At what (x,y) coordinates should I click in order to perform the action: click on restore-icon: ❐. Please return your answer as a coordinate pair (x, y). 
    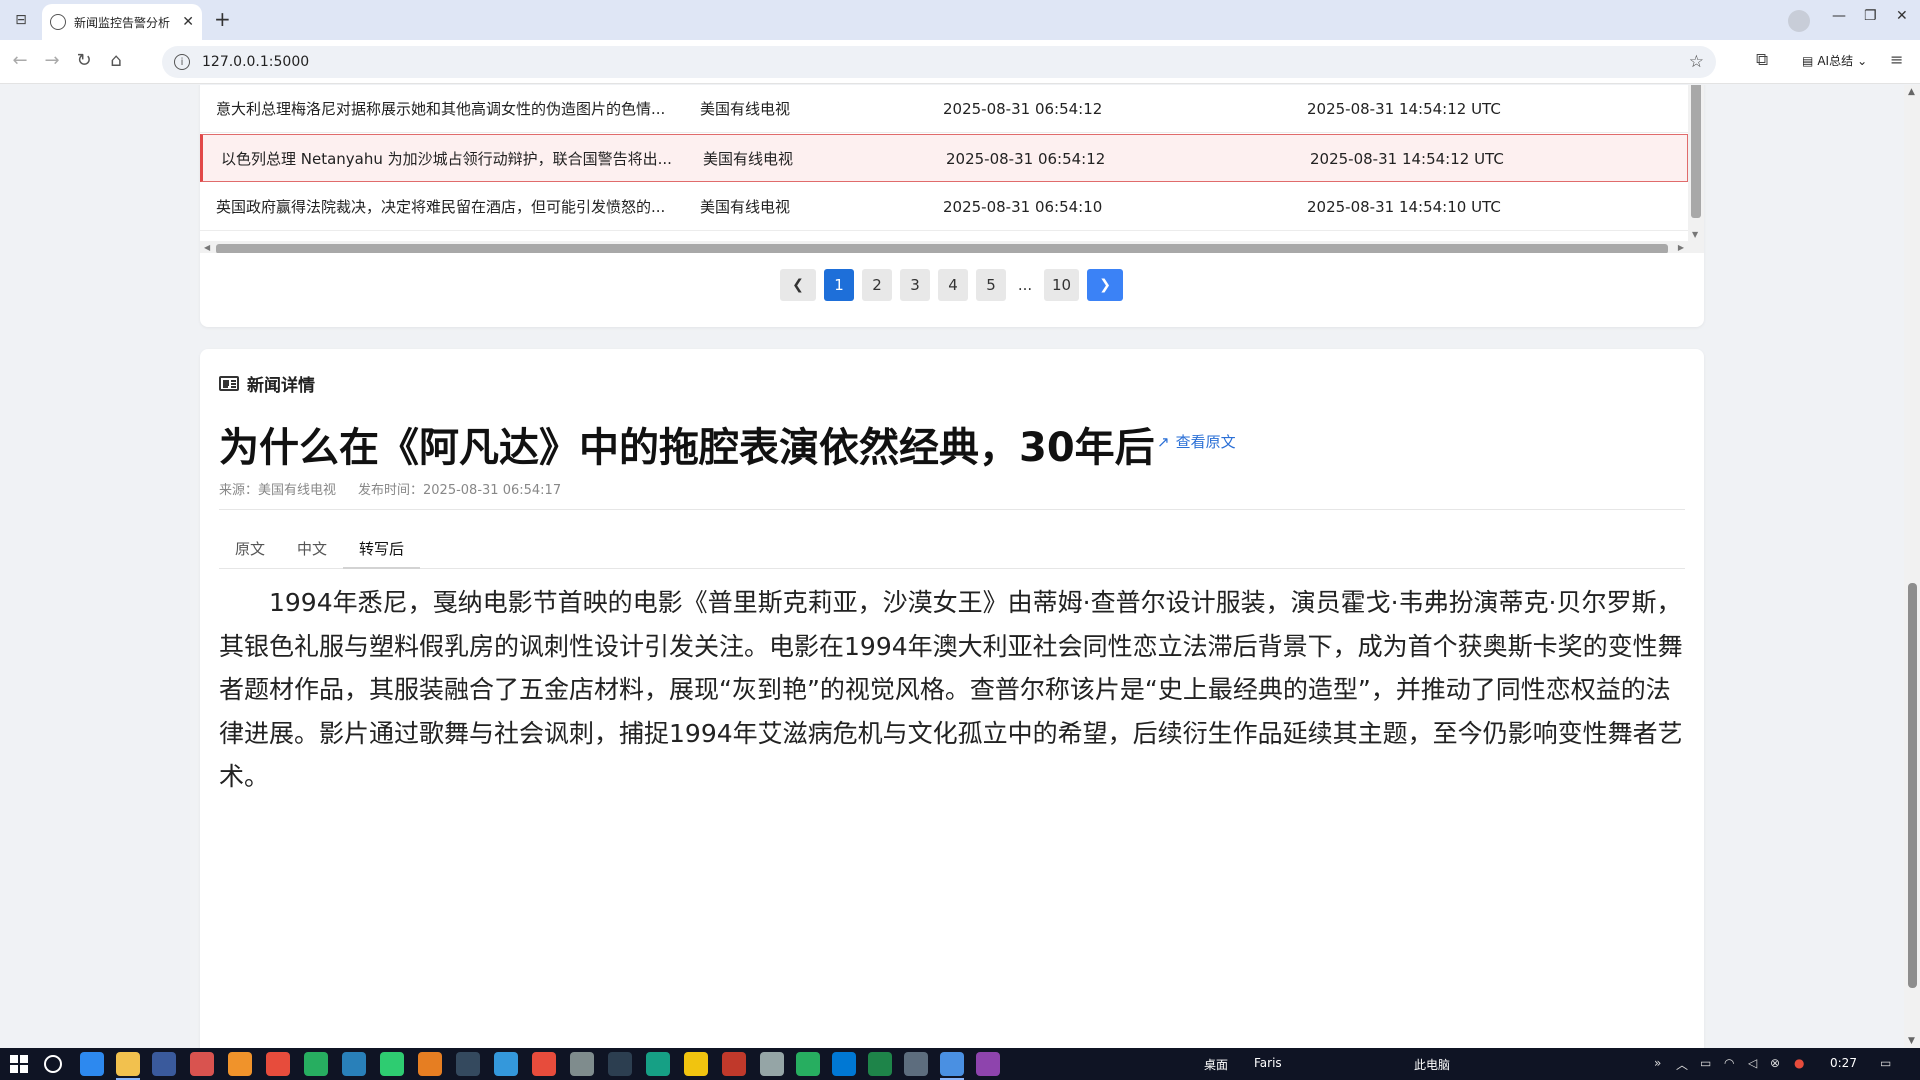
    Looking at the image, I should click on (1870, 16).